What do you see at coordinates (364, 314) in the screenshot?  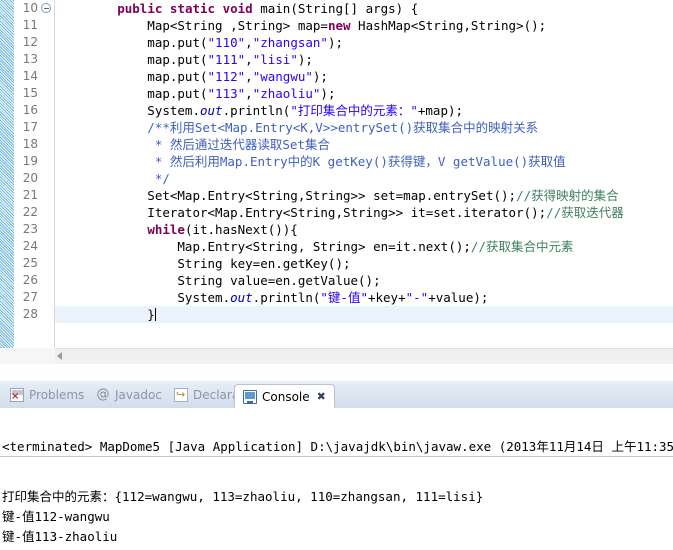 I see `code-line-28: }` at bounding box center [364, 314].